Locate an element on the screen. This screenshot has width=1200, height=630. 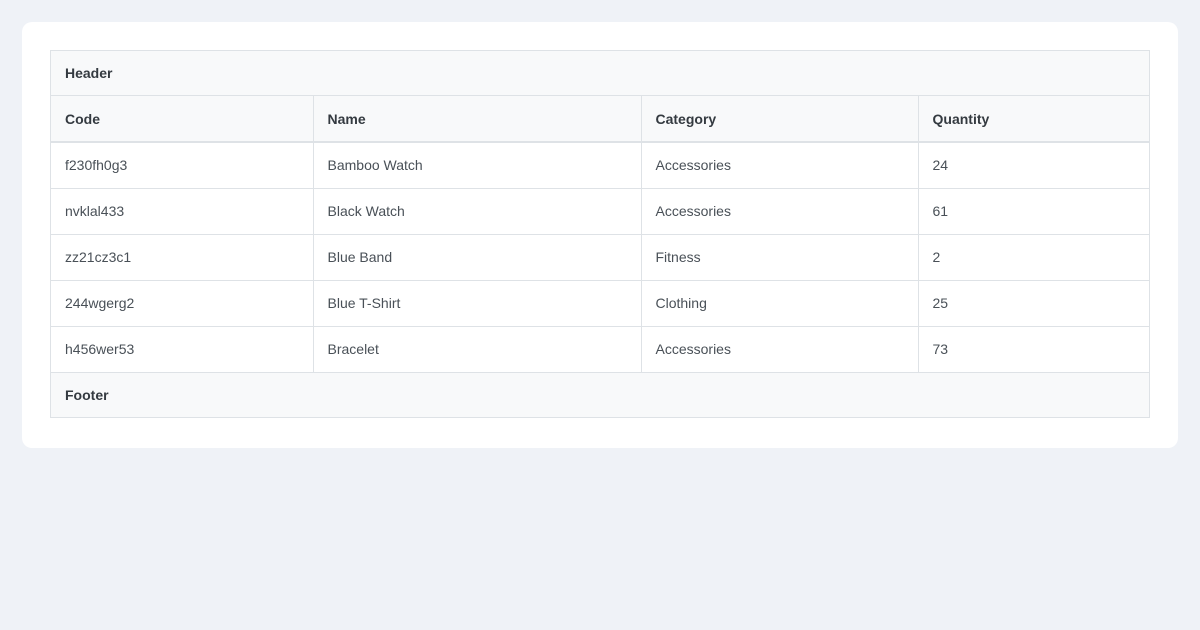
table-row: zz21cz3c1 Blue Band Fitness 2 is located at coordinates (600, 257).